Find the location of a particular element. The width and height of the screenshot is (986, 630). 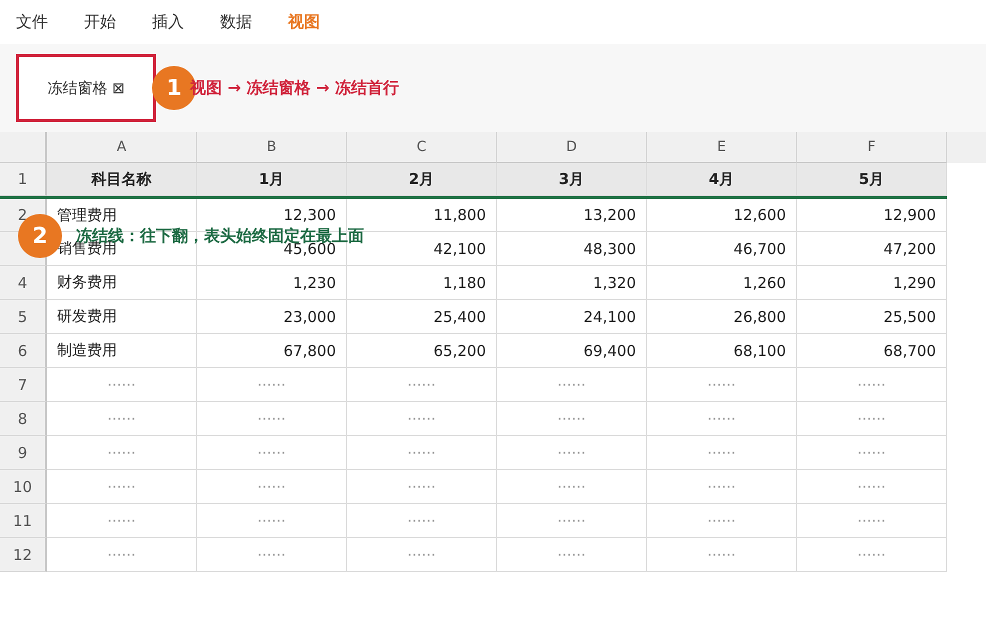

table-cell: 1,180 is located at coordinates (422, 283).